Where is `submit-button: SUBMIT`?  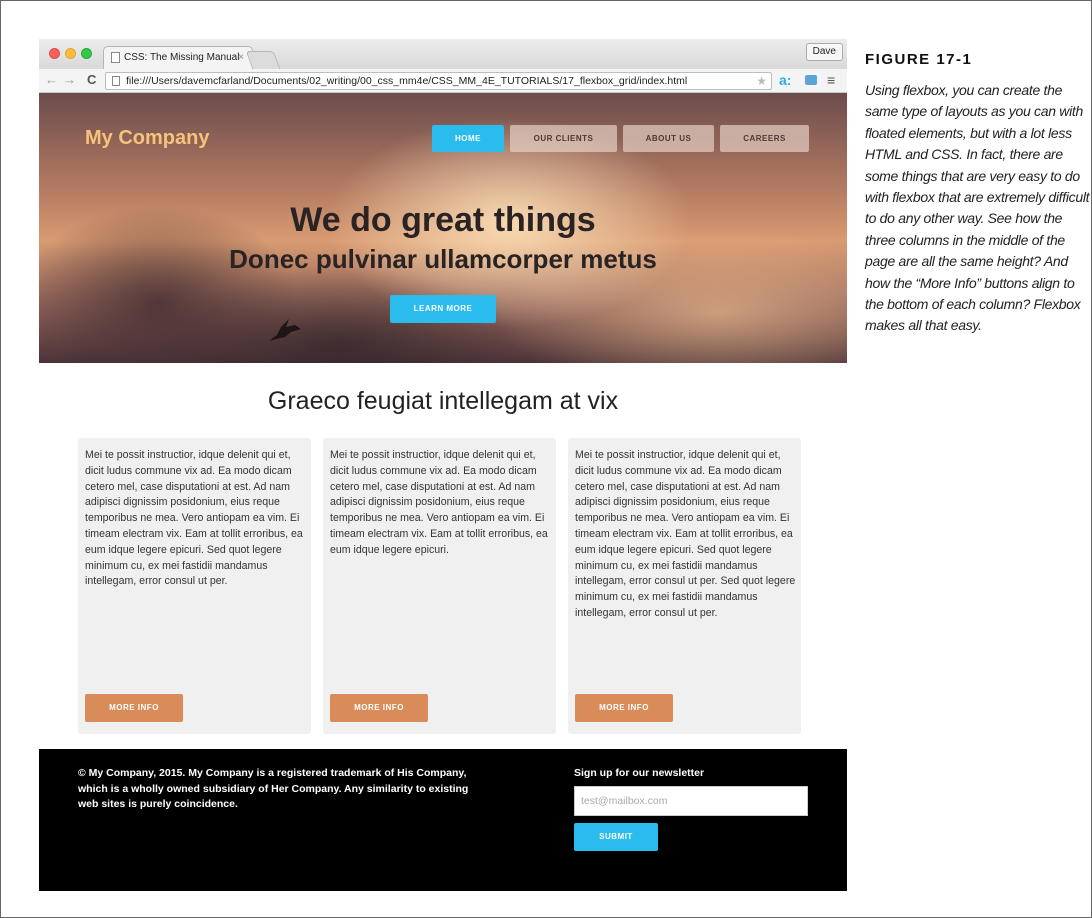
submit-button: SUBMIT is located at coordinates (616, 837).